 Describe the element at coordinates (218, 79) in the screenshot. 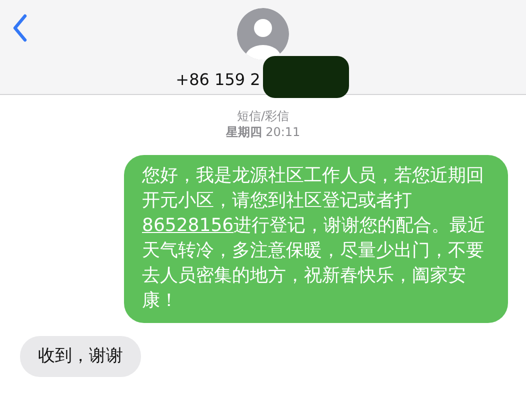

I see `contact-number: +86 159 2` at that location.